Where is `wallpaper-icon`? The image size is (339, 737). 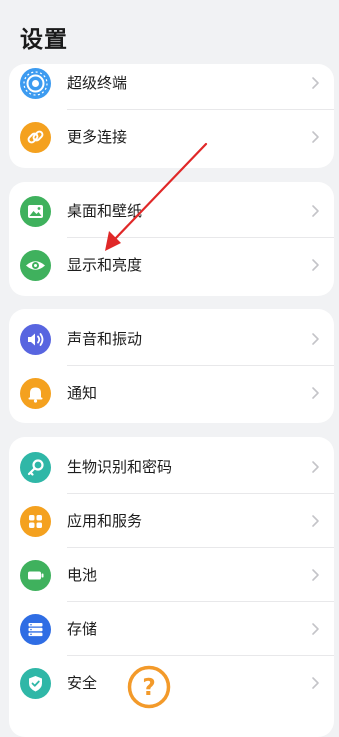 wallpaper-icon is located at coordinates (35, 211).